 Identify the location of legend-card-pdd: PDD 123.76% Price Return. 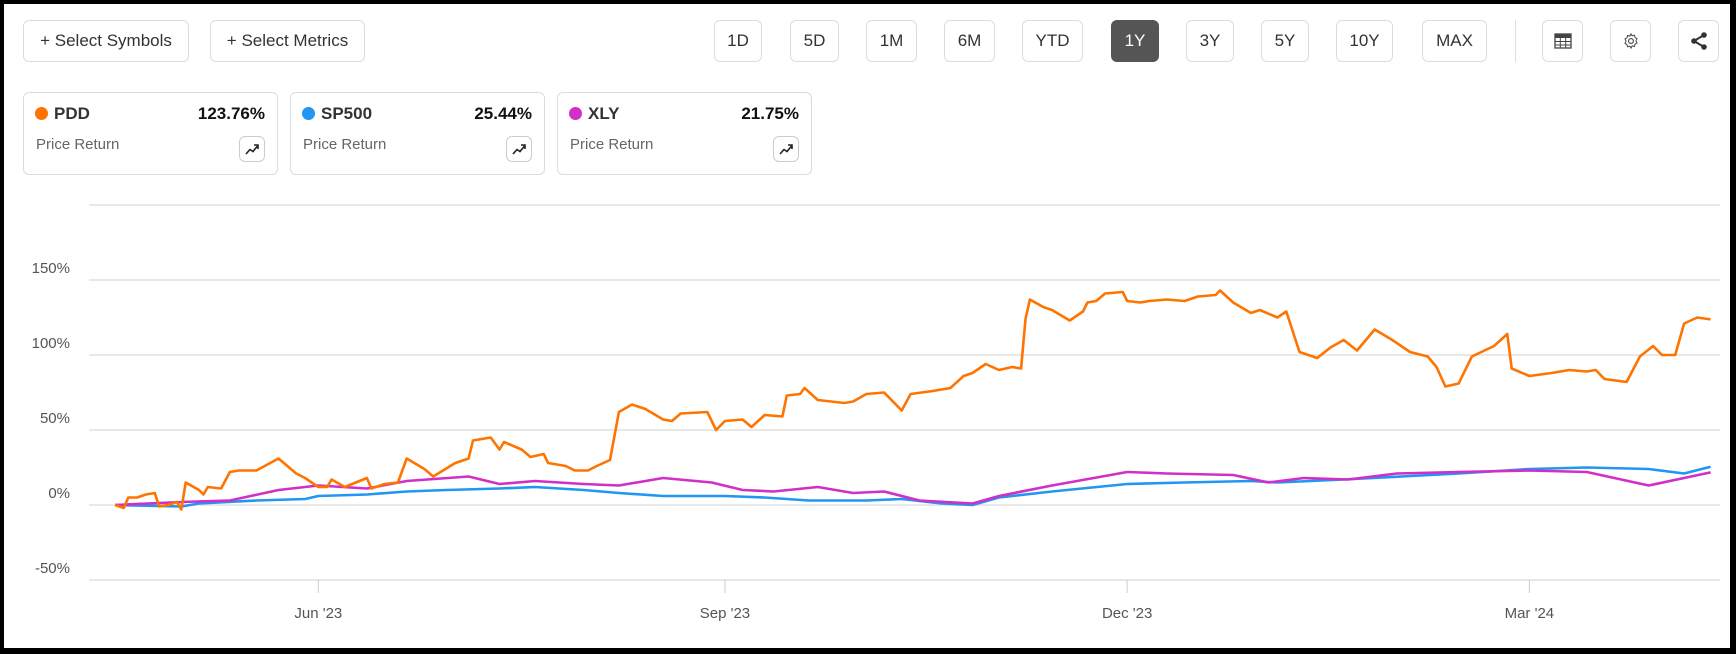
(150, 133).